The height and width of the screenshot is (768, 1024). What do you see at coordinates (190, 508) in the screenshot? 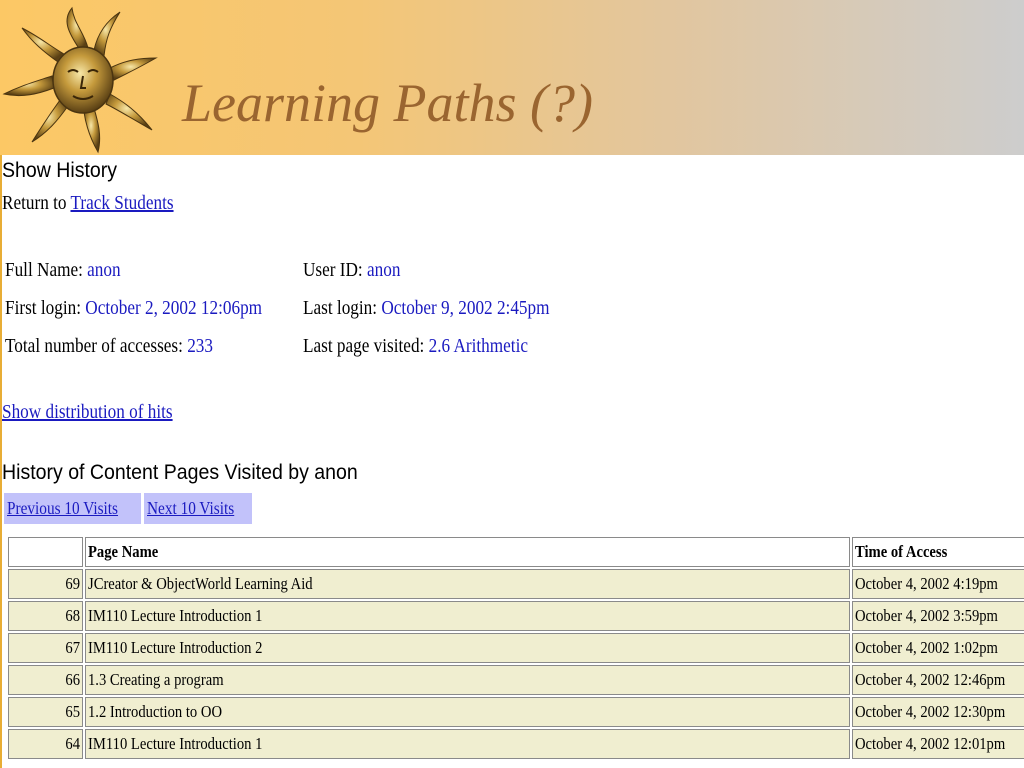
I see `next-visits-label: Next 10 Visits` at bounding box center [190, 508].